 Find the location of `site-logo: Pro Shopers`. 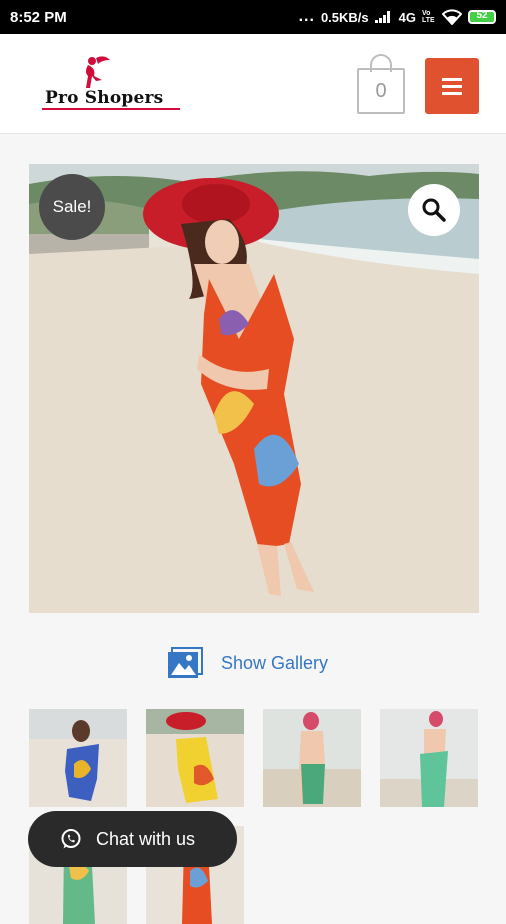

site-logo: Pro Shopers is located at coordinates (112, 86).